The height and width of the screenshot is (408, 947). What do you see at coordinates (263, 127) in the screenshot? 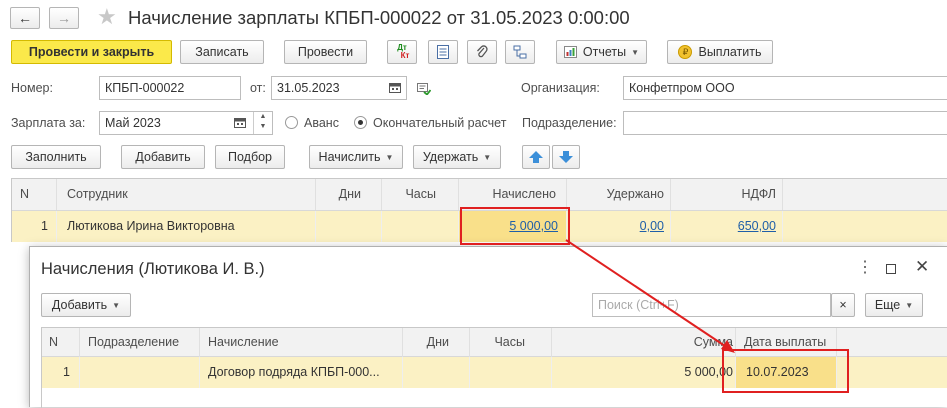
I see `stepper-down-icon: ▼` at bounding box center [263, 127].